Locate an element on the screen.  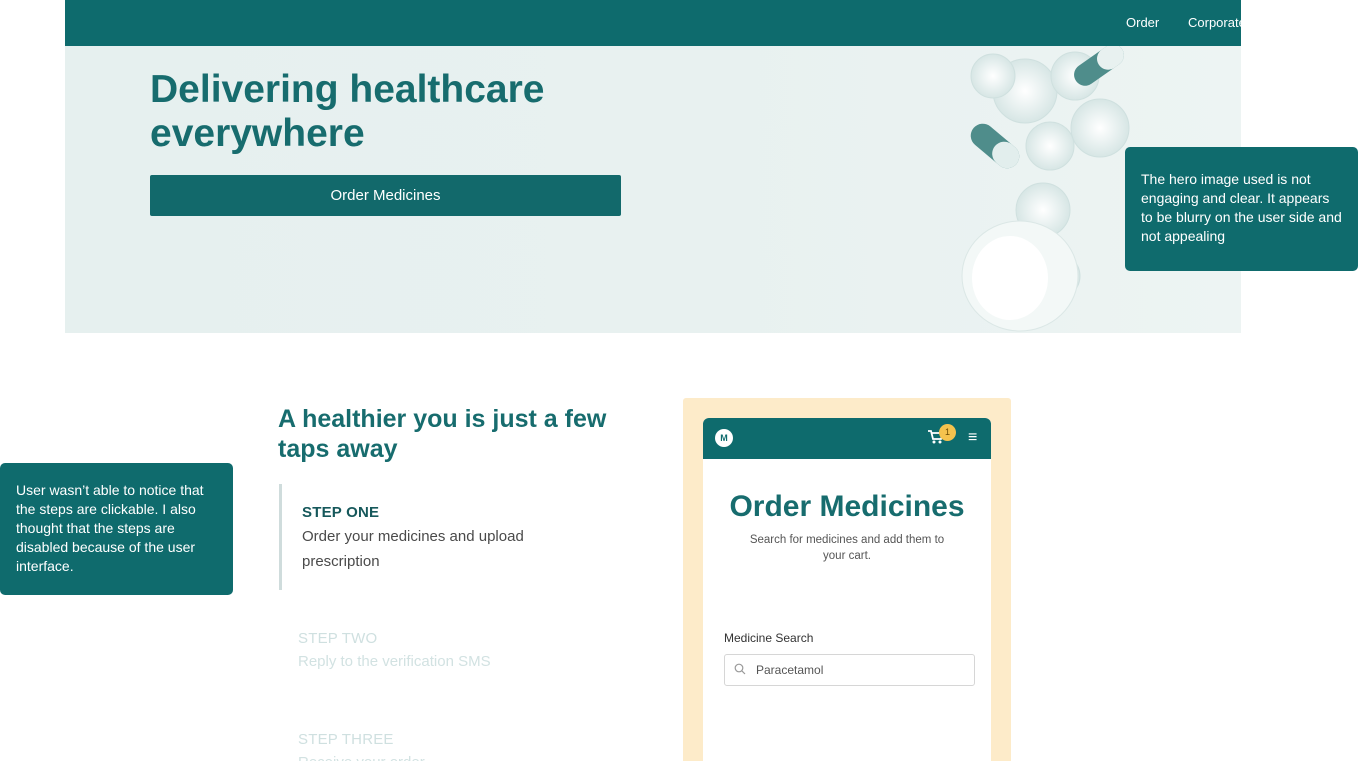
step-two-description: Reply to the verification SMS is located at coordinates (394, 661).